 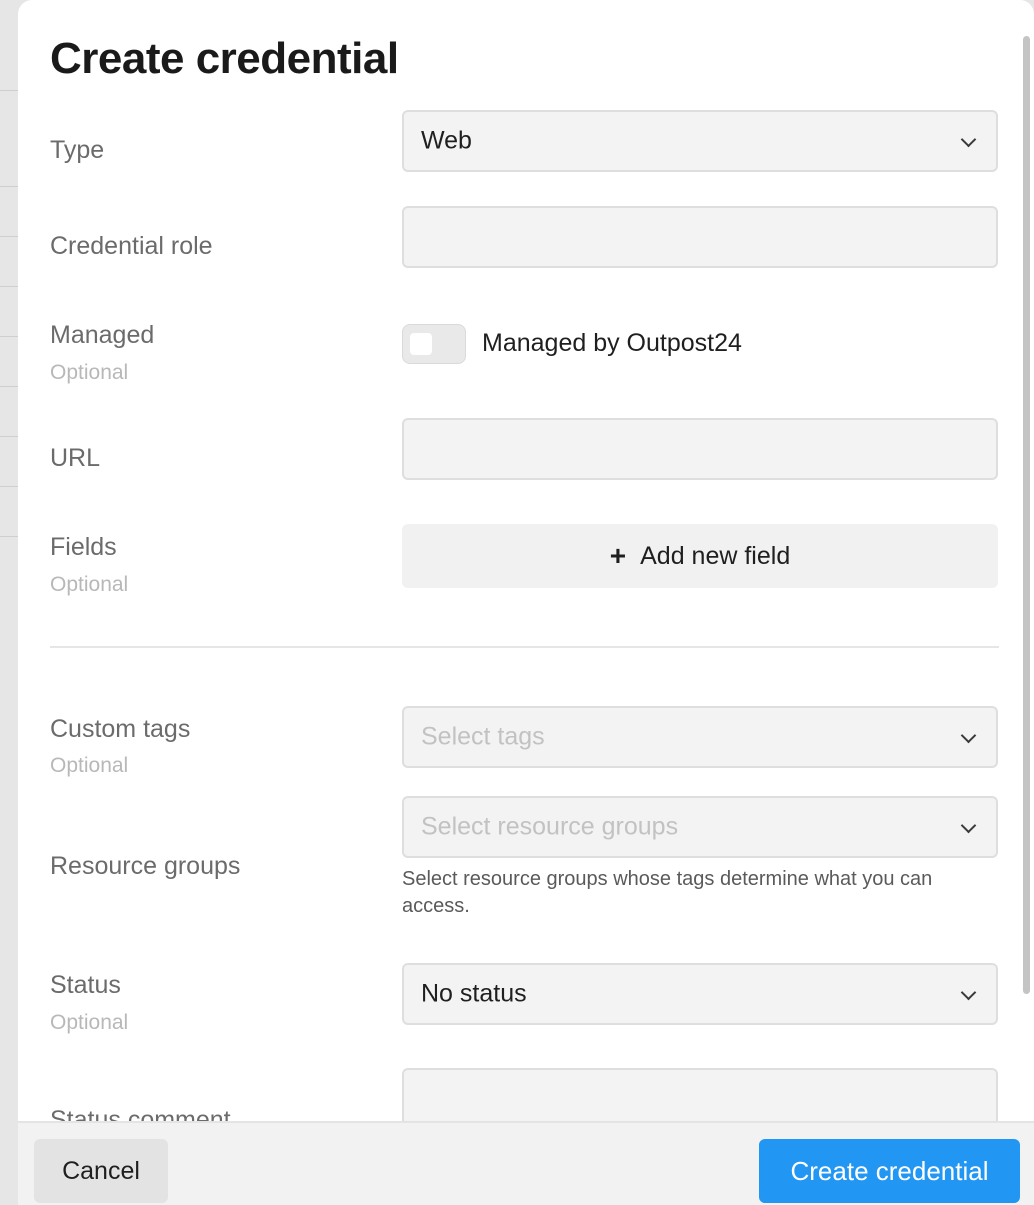 What do you see at coordinates (140, 1113) in the screenshot?
I see `status-comment-label: Status comment` at bounding box center [140, 1113].